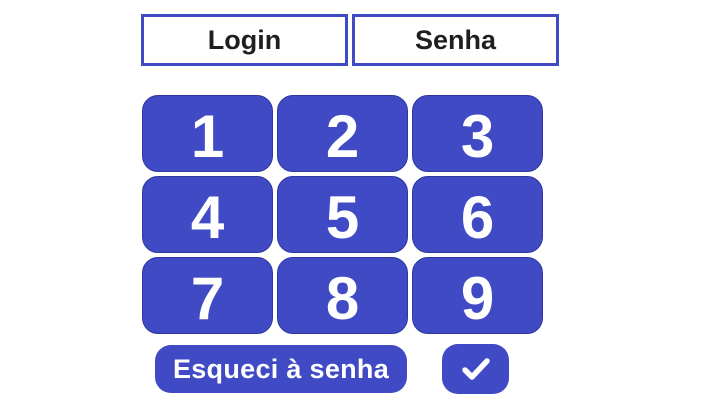  I want to click on confirm-button, so click(475, 369).